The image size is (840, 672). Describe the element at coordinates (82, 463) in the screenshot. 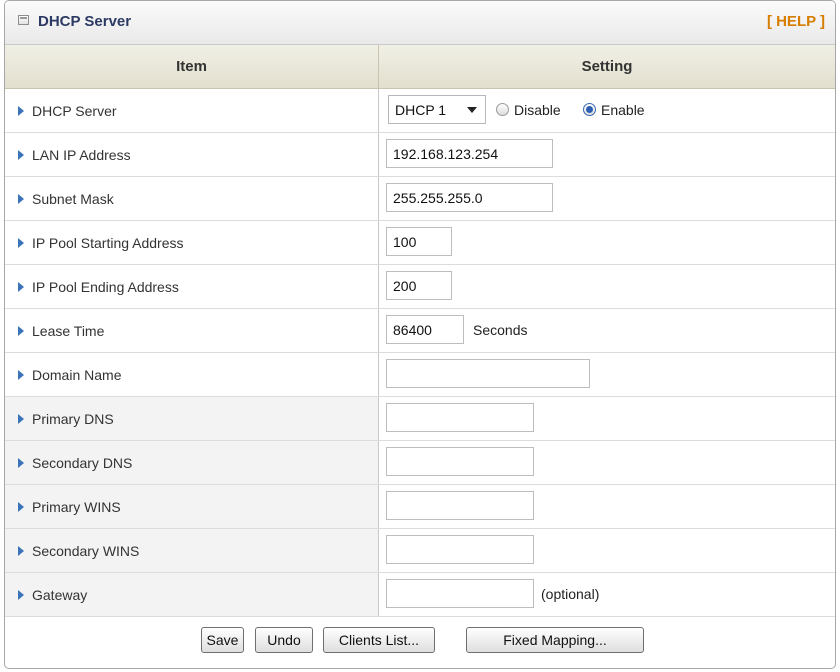

I see `row-label: Secondary DNS` at that location.